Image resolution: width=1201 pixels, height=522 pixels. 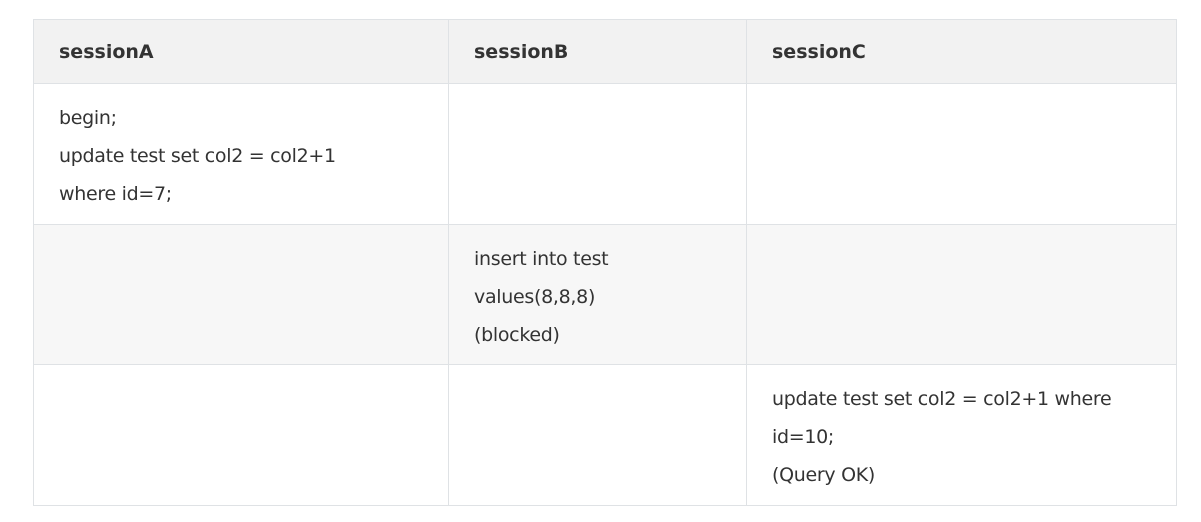 I want to click on statement-line: update test set col2 = col2+1 where, so click(x=942, y=399).